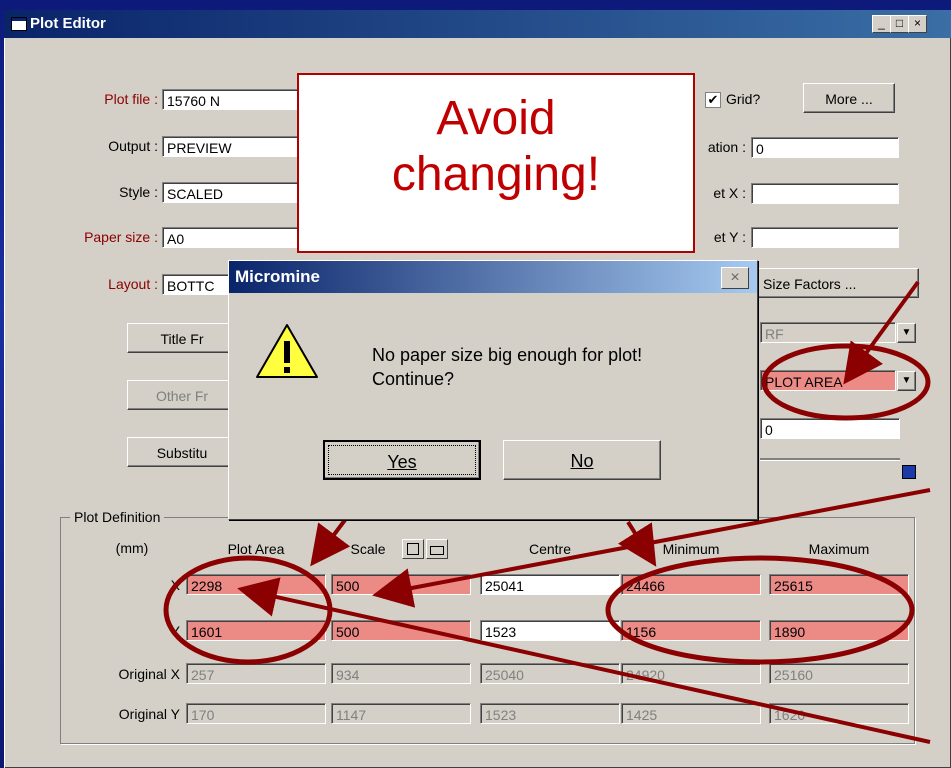  What do you see at coordinates (121, 237) in the screenshot?
I see `paper-size-label: Paper size :` at bounding box center [121, 237].